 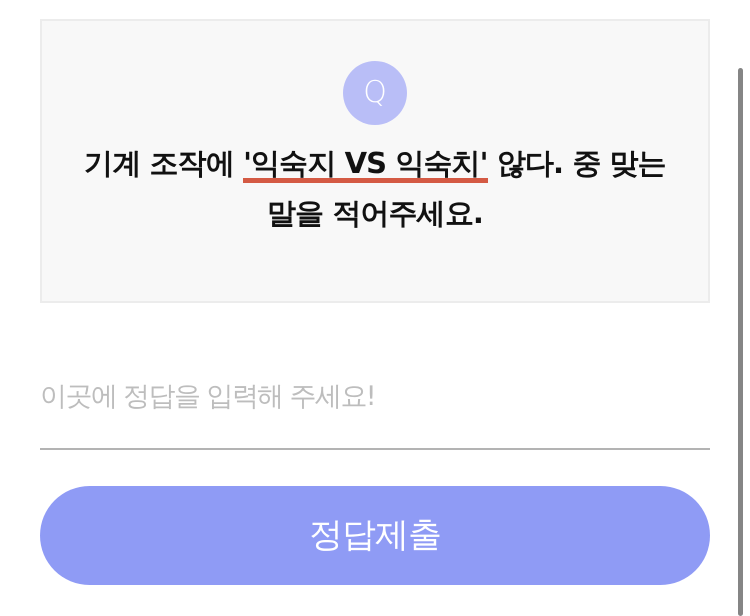 What do you see at coordinates (740, 342) in the screenshot?
I see `scrollbar-thumb` at bounding box center [740, 342].